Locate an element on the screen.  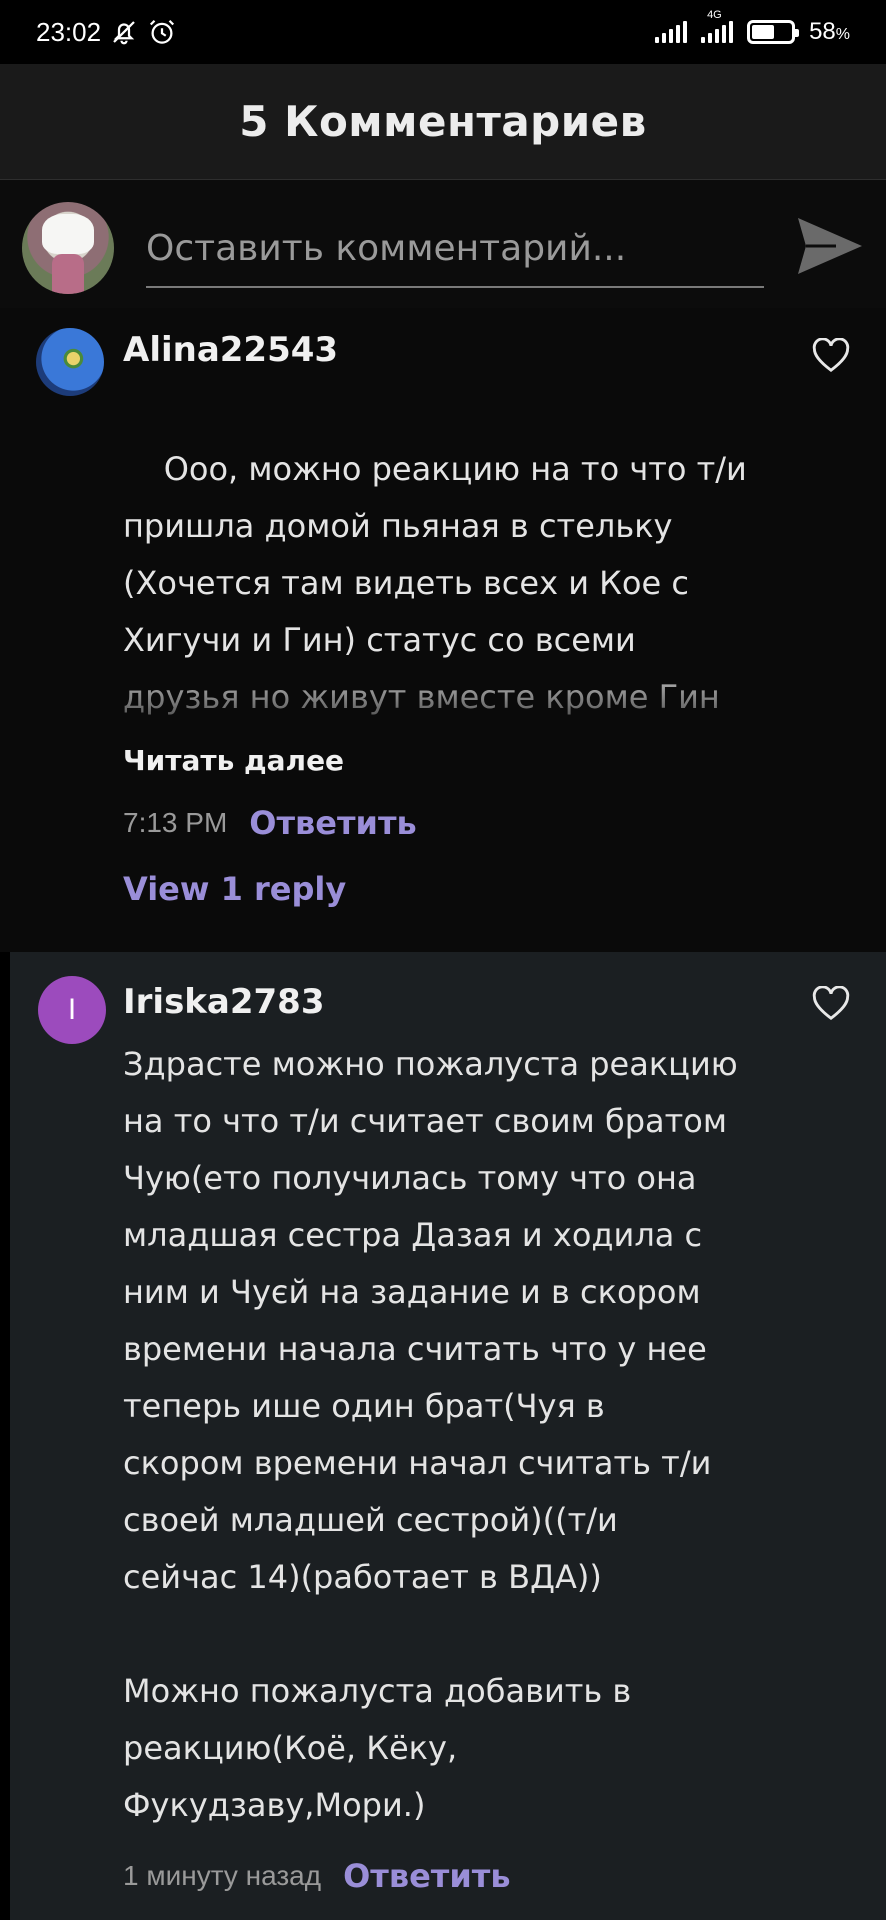
lte-signal-icon: 4G is located at coordinates (717, 26).